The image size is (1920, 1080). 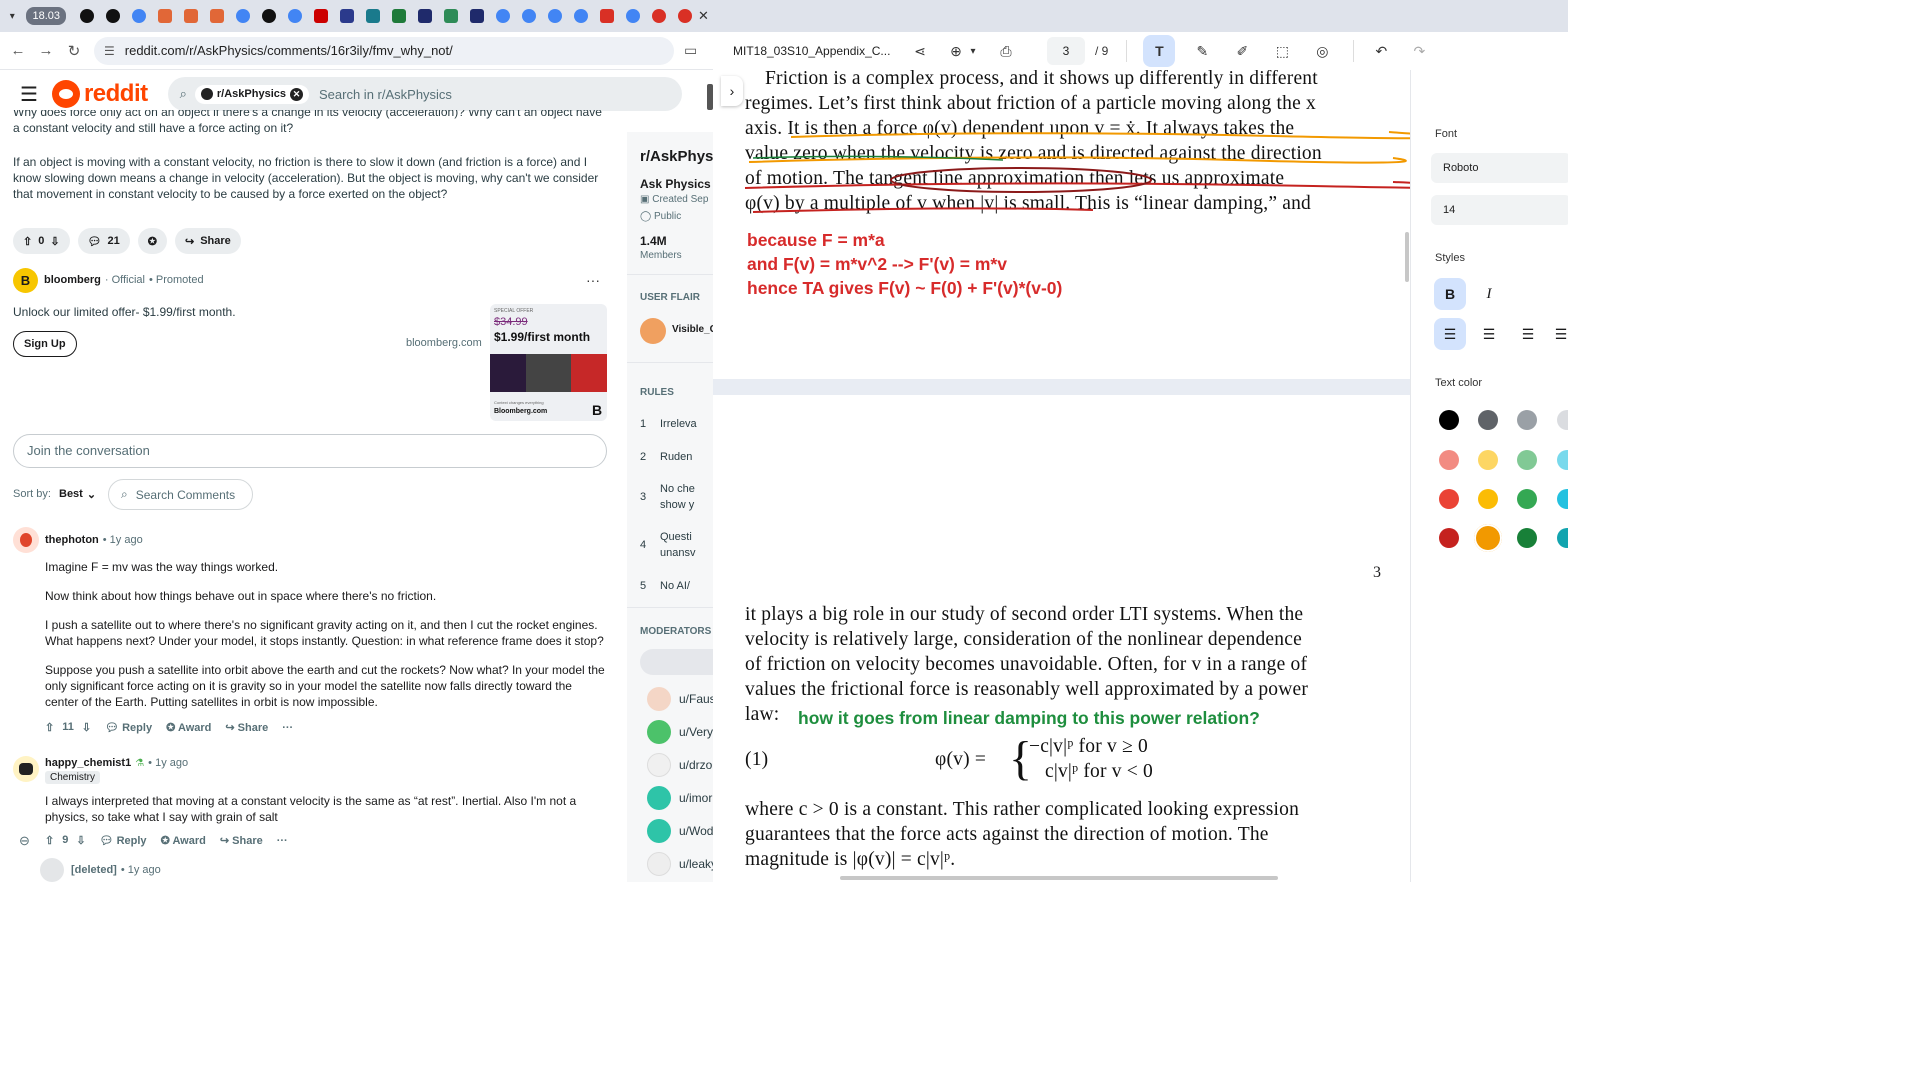 What do you see at coordinates (1282, 51) in the screenshot?
I see `select-region-icon: ⬚` at bounding box center [1282, 51].